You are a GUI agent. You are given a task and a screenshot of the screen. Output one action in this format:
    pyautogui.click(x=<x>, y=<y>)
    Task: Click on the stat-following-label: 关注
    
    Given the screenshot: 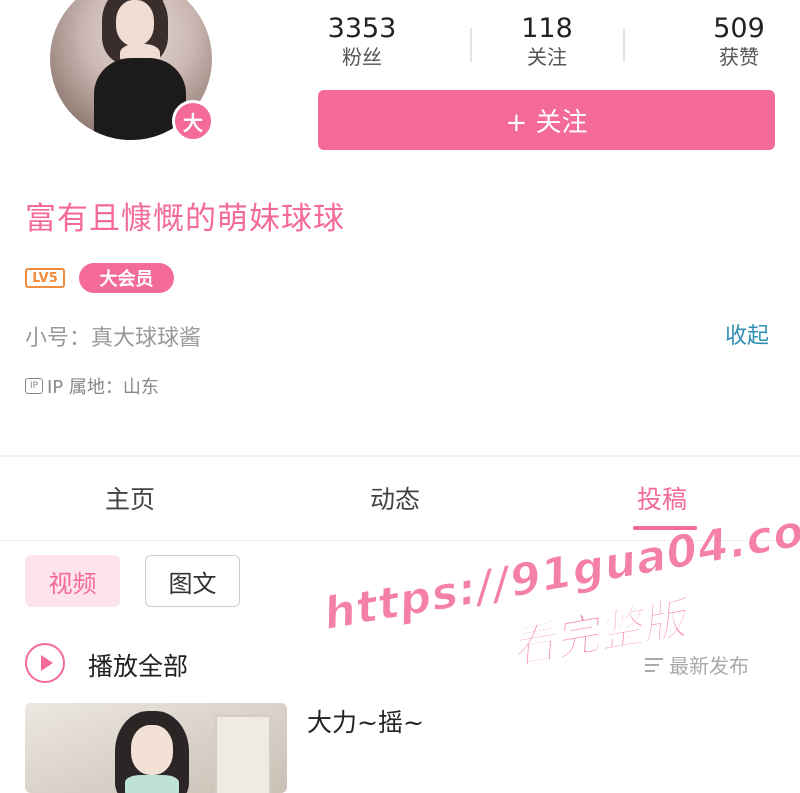 What is the action you would take?
    pyautogui.click(x=547, y=57)
    